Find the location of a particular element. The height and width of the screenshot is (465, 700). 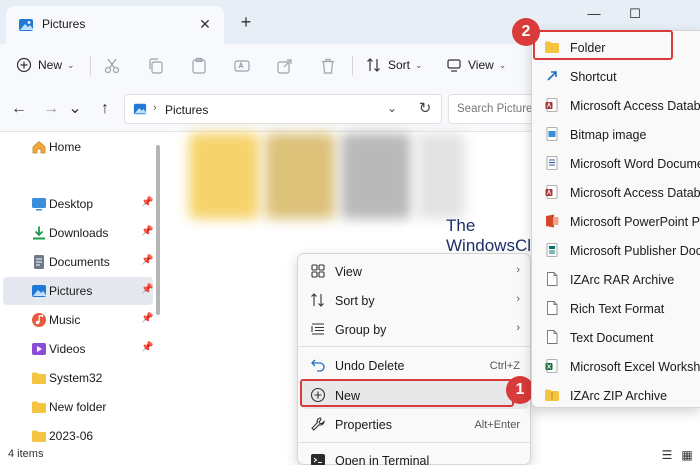

forward-arrow-icon: → is located at coordinates (51, 109).